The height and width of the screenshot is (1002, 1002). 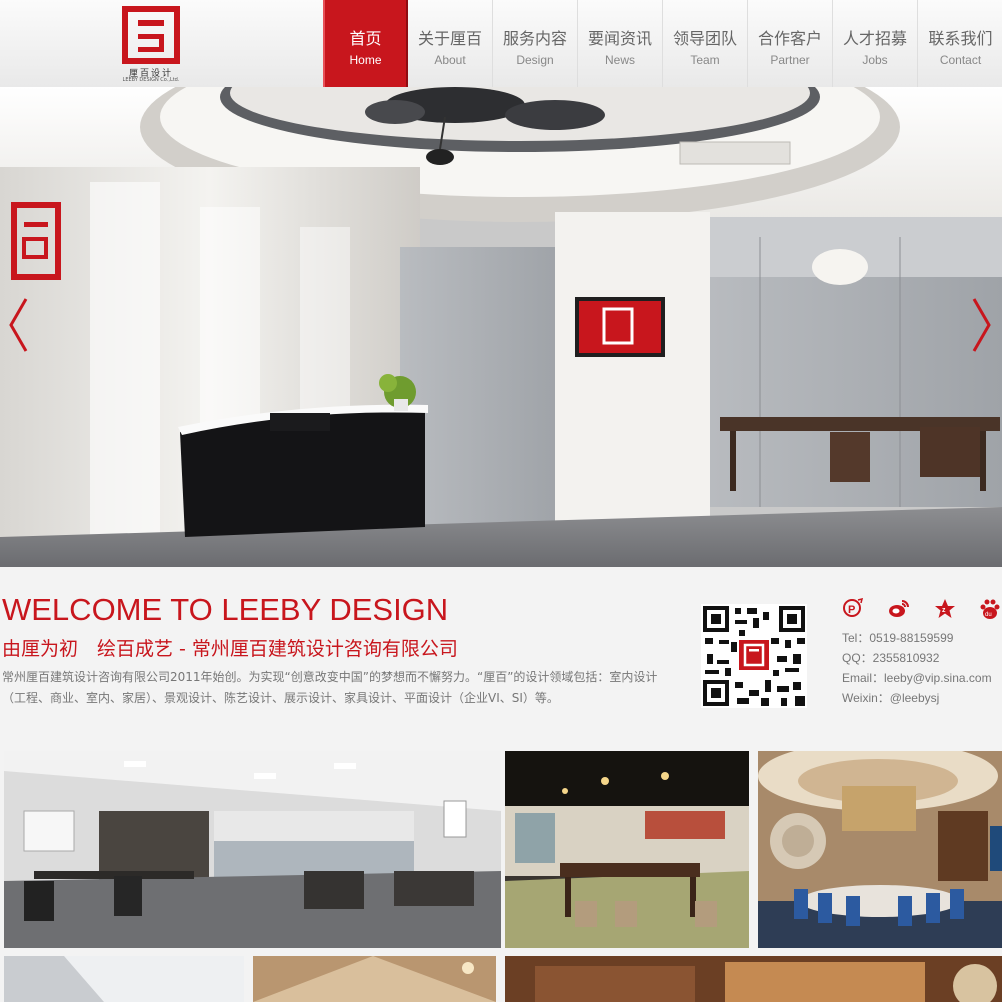 I want to click on wechat-qr-code, so click(x=754, y=656).